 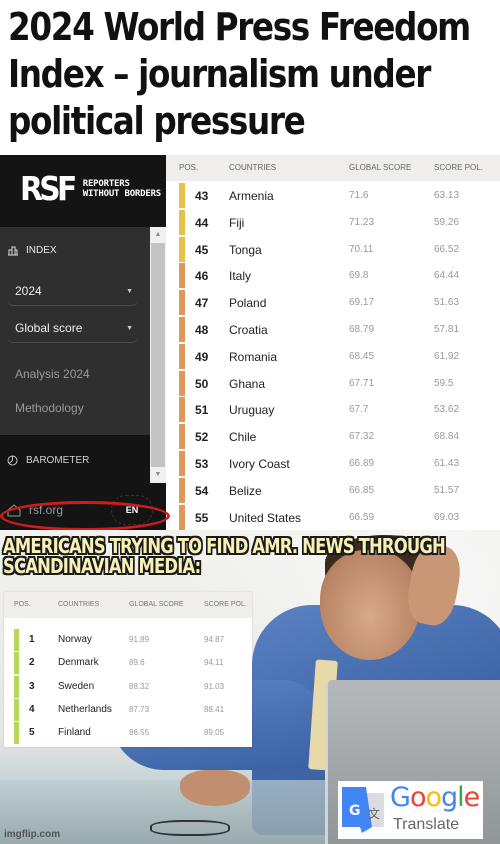 I want to click on rsf-logo: RSF REPORTERS WITHOUT BORDERS, so click(x=89, y=189).